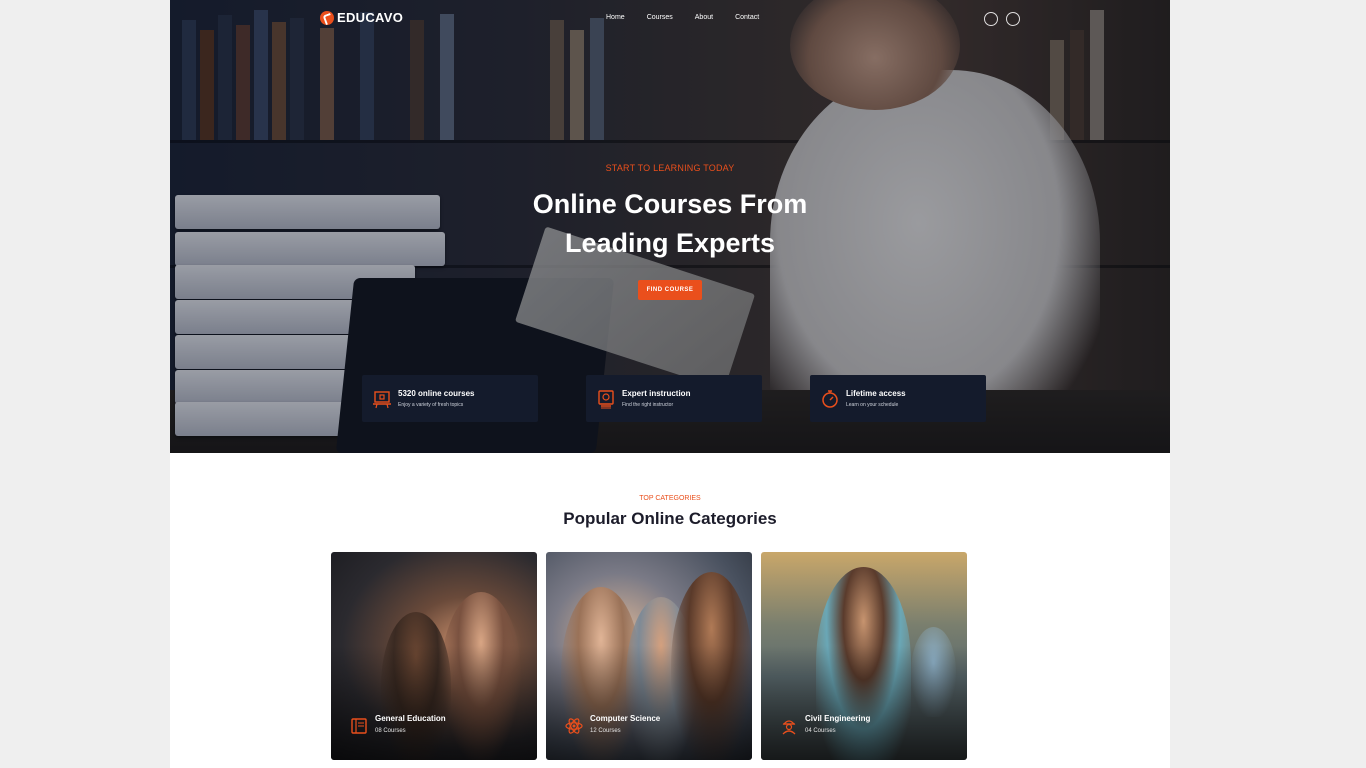 This screenshot has height=768, width=1366. What do you see at coordinates (864, 656) in the screenshot?
I see `category-card-civil-engineering: Civil Engineering 04 Courses` at bounding box center [864, 656].